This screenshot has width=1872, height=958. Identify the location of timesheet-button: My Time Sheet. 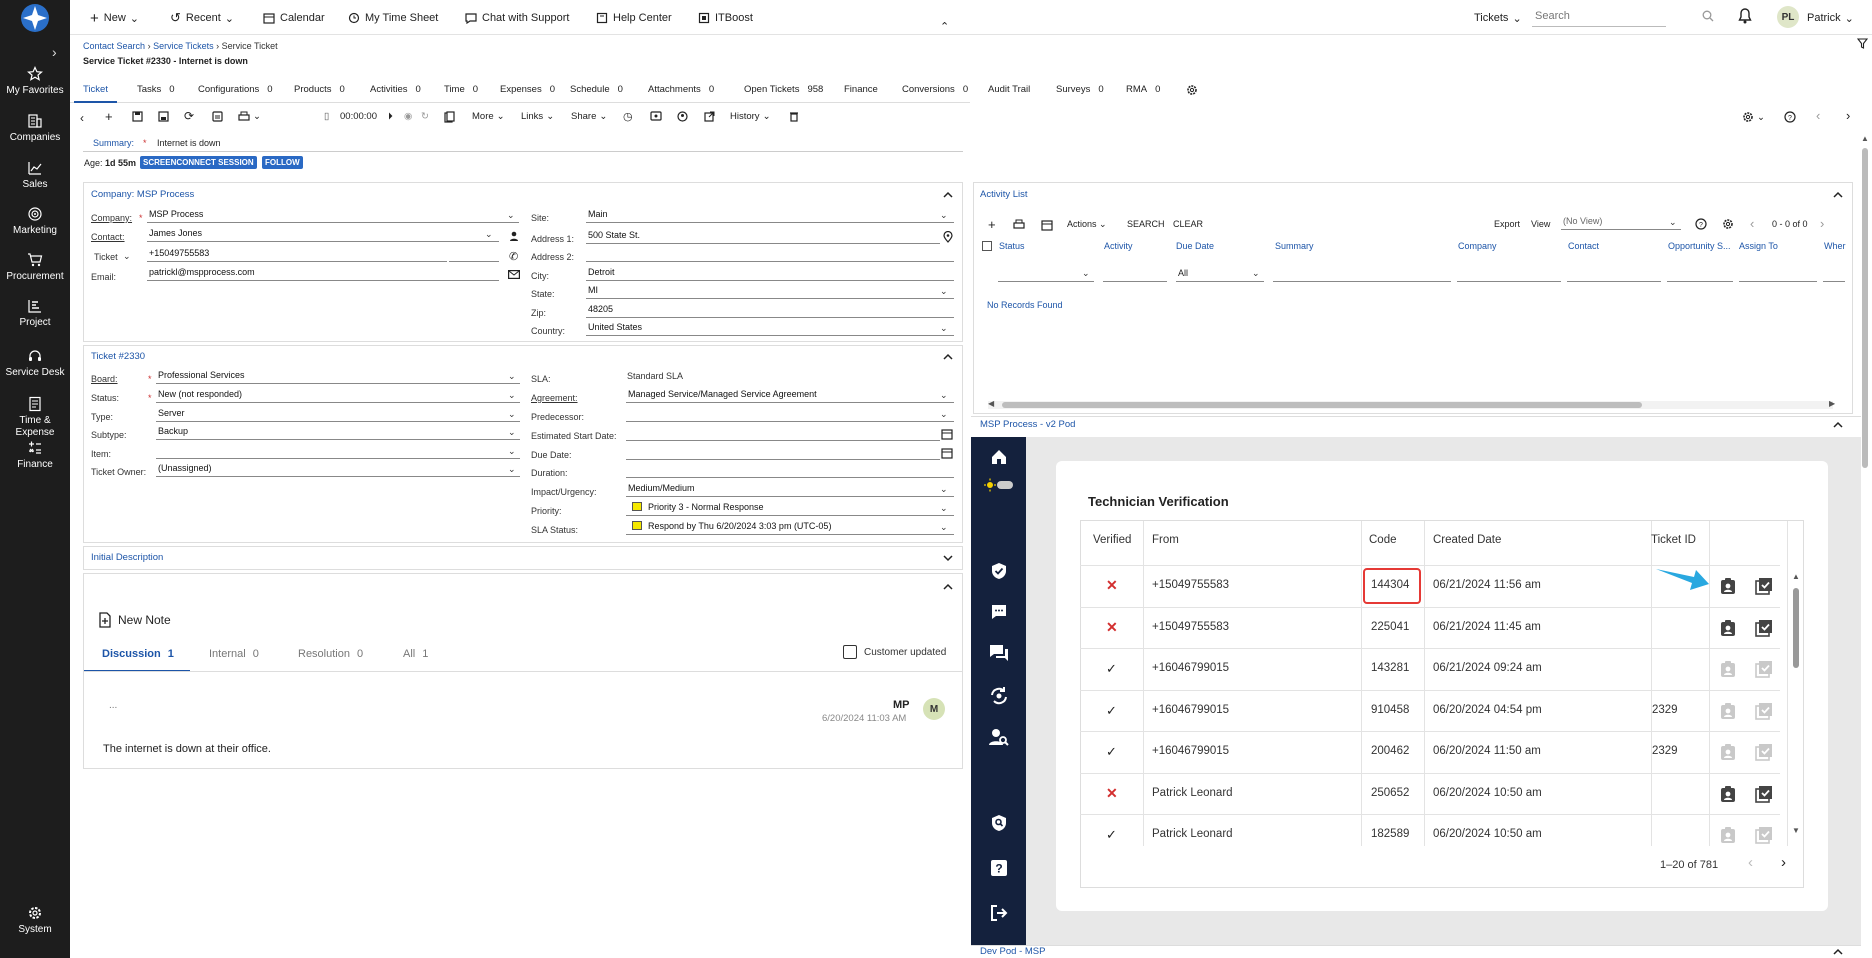
(393, 18).